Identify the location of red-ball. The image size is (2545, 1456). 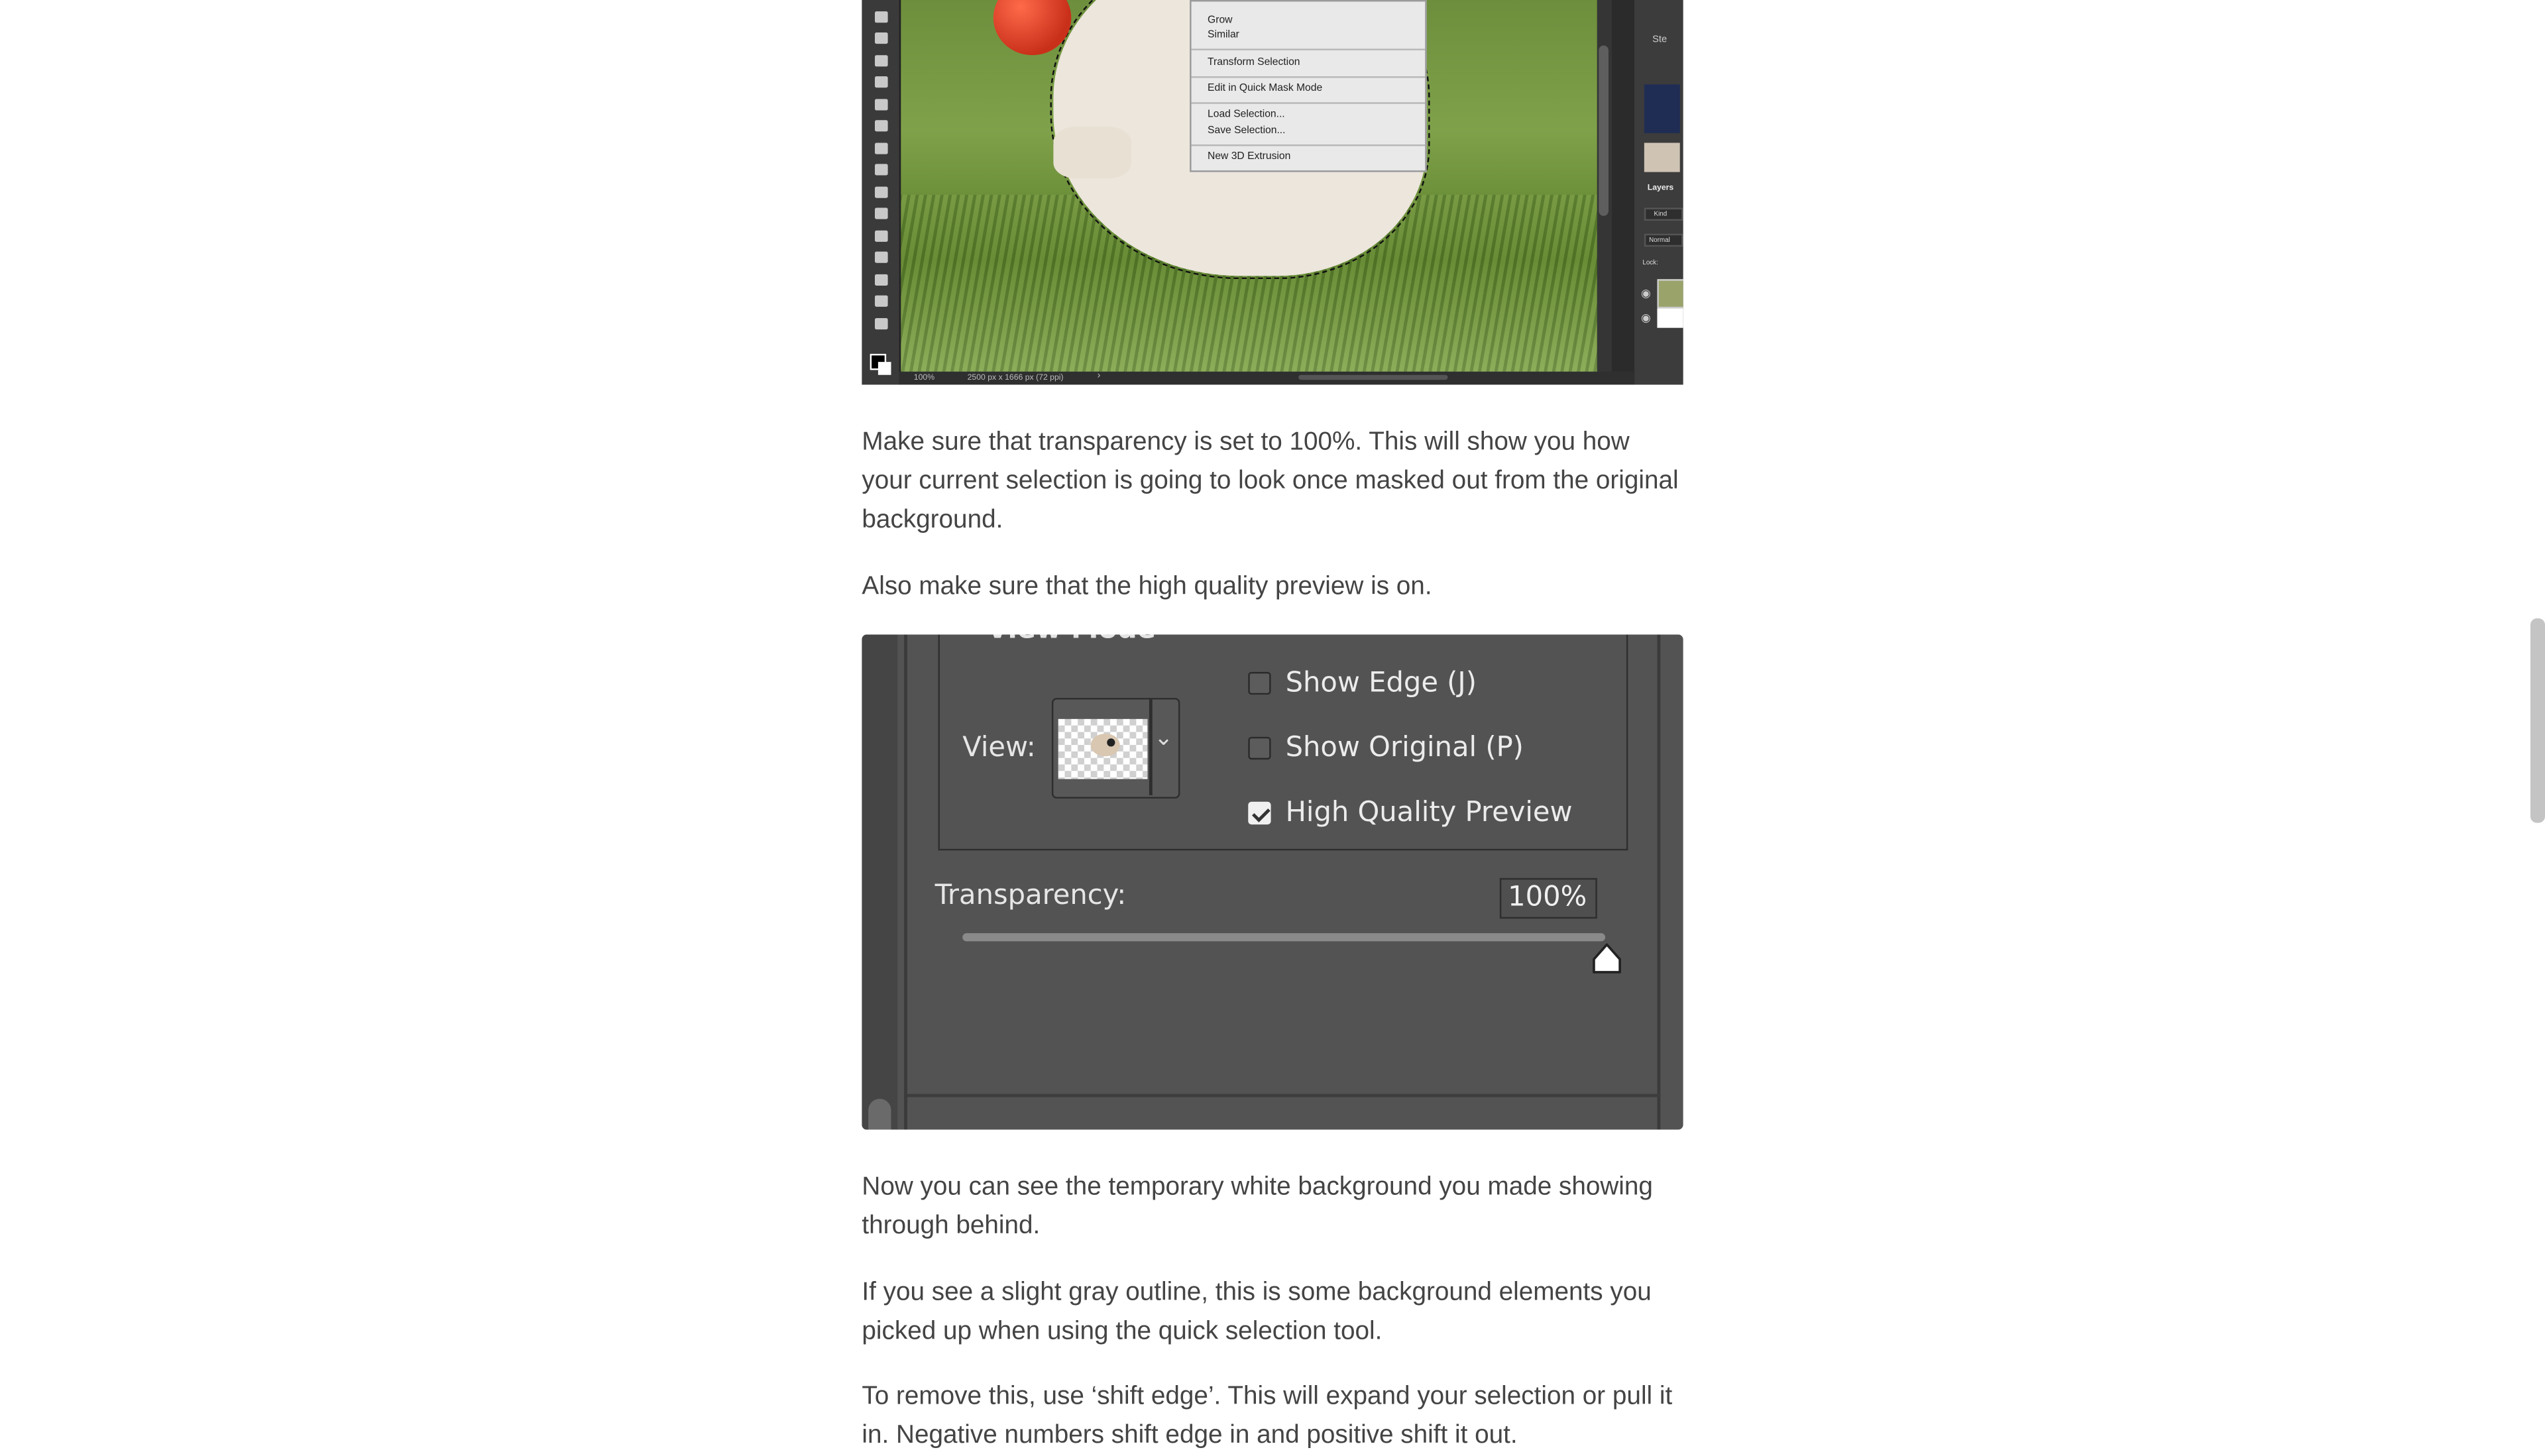
(1032, 28).